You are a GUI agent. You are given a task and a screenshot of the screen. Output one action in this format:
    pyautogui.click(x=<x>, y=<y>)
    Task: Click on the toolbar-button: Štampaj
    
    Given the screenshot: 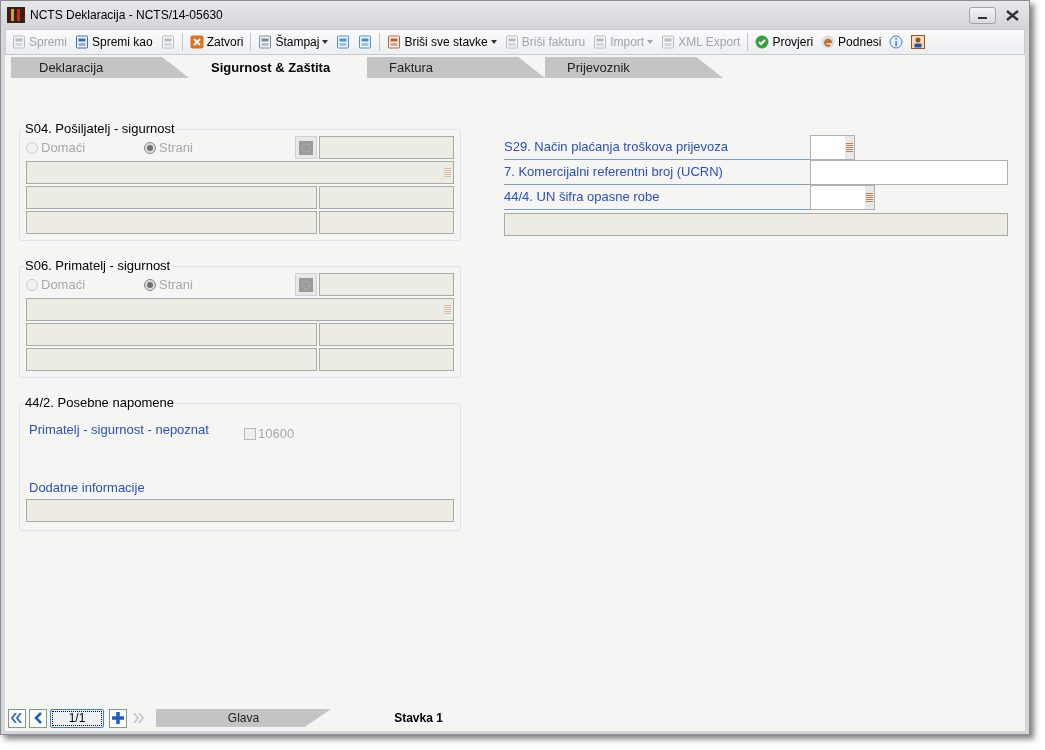 What is the action you would take?
    pyautogui.click(x=293, y=42)
    